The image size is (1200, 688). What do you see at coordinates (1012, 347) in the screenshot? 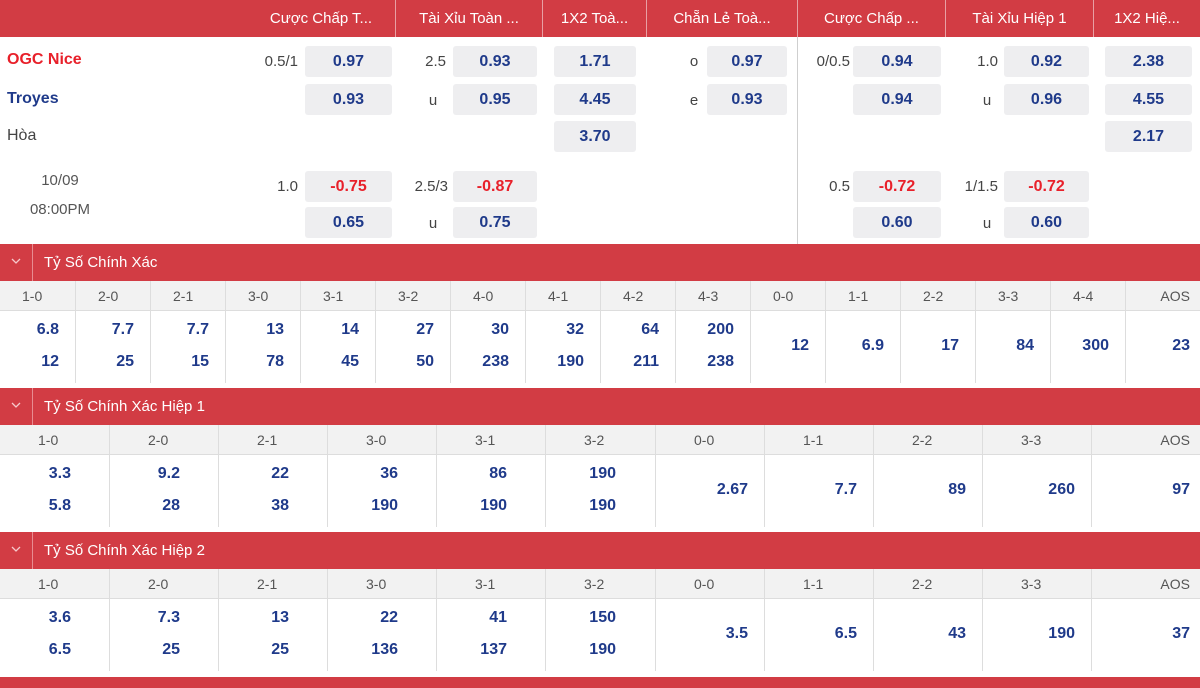
I see `score-cell: 84` at bounding box center [1012, 347].